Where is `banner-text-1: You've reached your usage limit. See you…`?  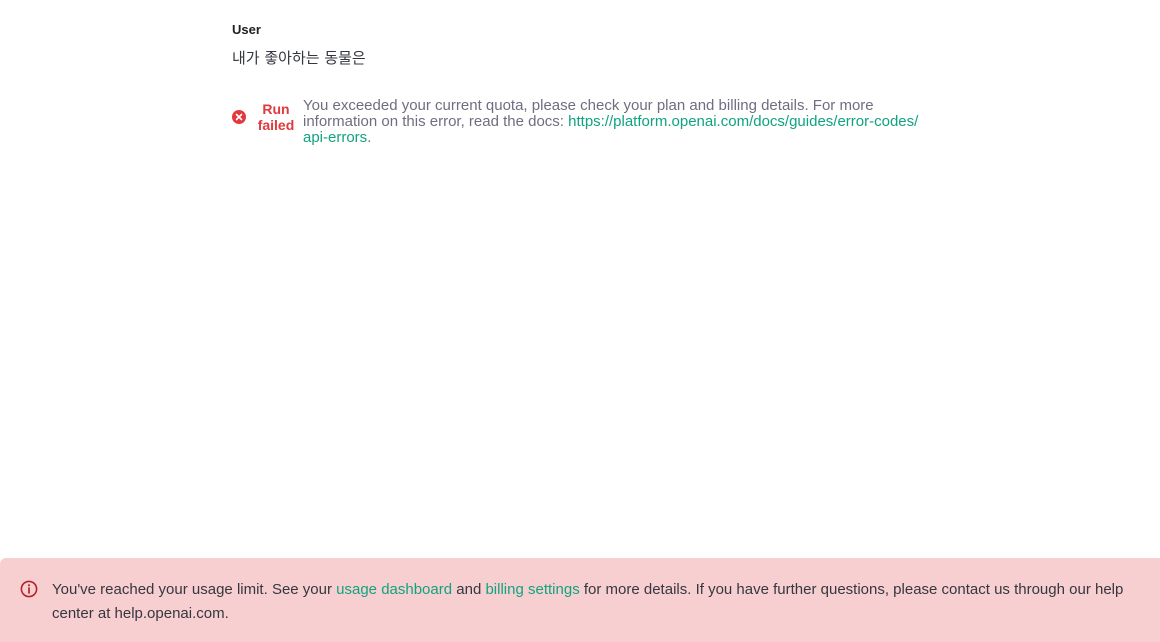
banner-text-1: You've reached your usage limit. See you… is located at coordinates (194, 589).